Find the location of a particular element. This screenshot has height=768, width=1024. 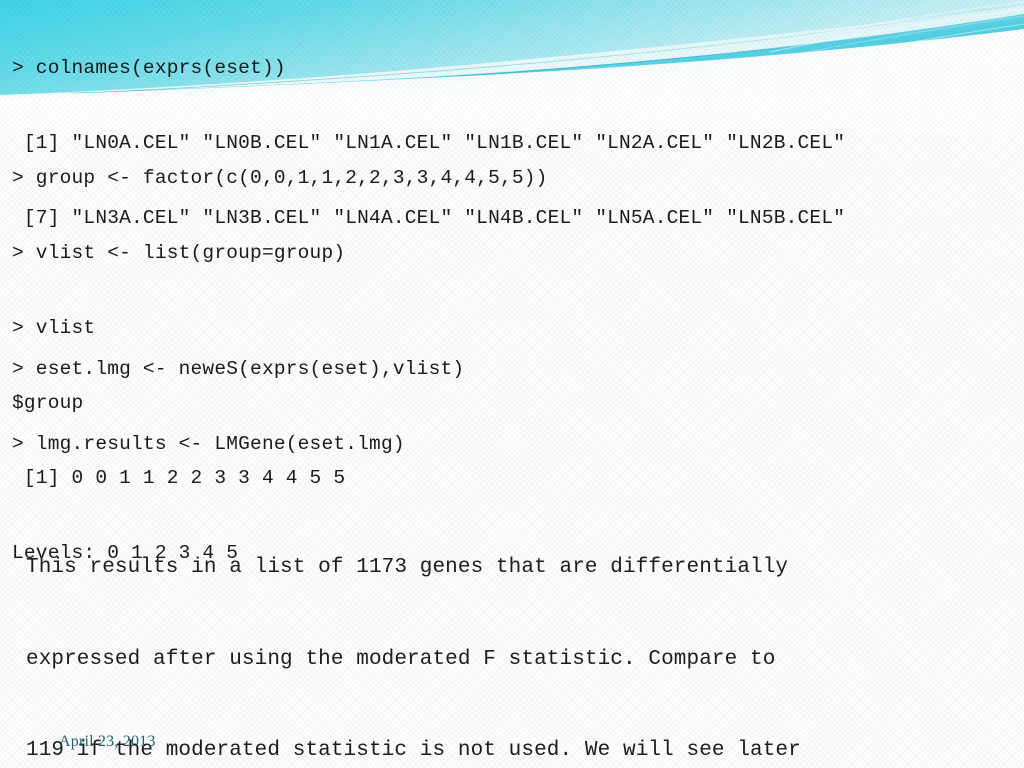

console-line: > eset.lmg <- neweS(exprs(eset),vlist) is located at coordinates (238, 369).